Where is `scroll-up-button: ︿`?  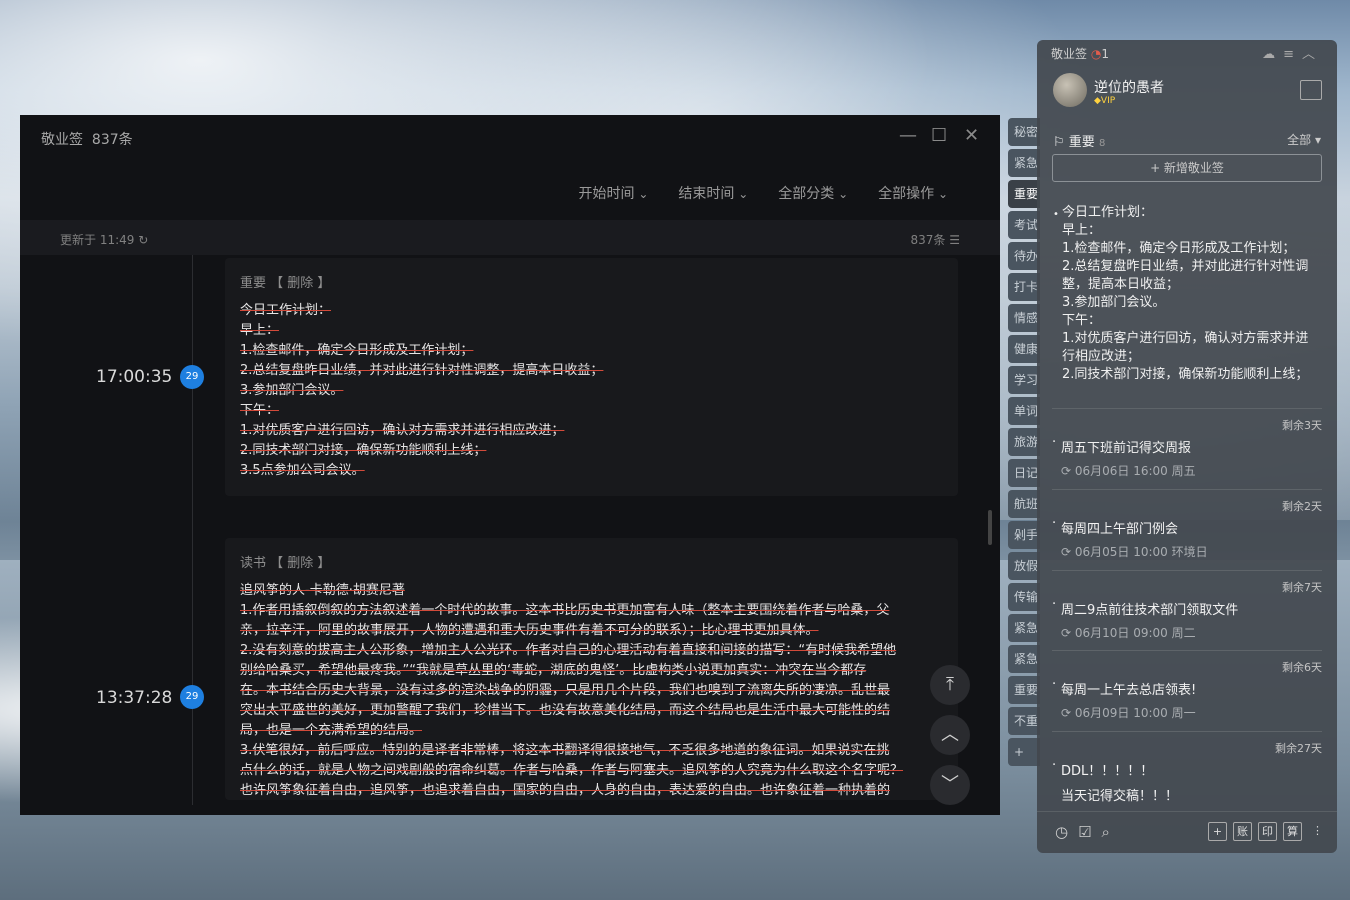
scroll-up-button: ︿ is located at coordinates (950, 735).